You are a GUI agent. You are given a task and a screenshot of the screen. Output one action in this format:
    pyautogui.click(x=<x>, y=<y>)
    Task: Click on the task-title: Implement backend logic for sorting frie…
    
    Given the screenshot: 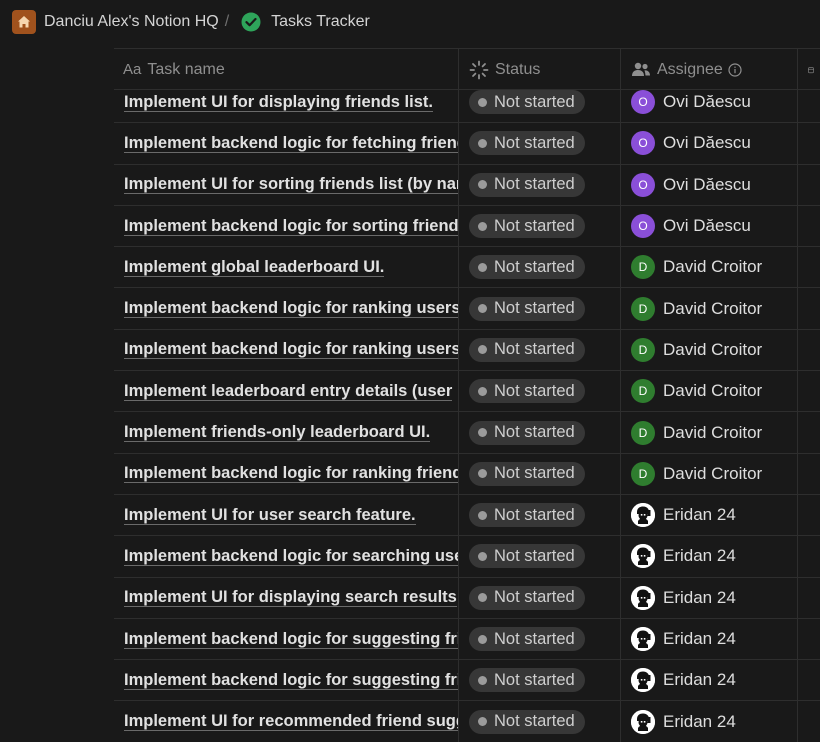 What is the action you would take?
    pyautogui.click(x=291, y=226)
    